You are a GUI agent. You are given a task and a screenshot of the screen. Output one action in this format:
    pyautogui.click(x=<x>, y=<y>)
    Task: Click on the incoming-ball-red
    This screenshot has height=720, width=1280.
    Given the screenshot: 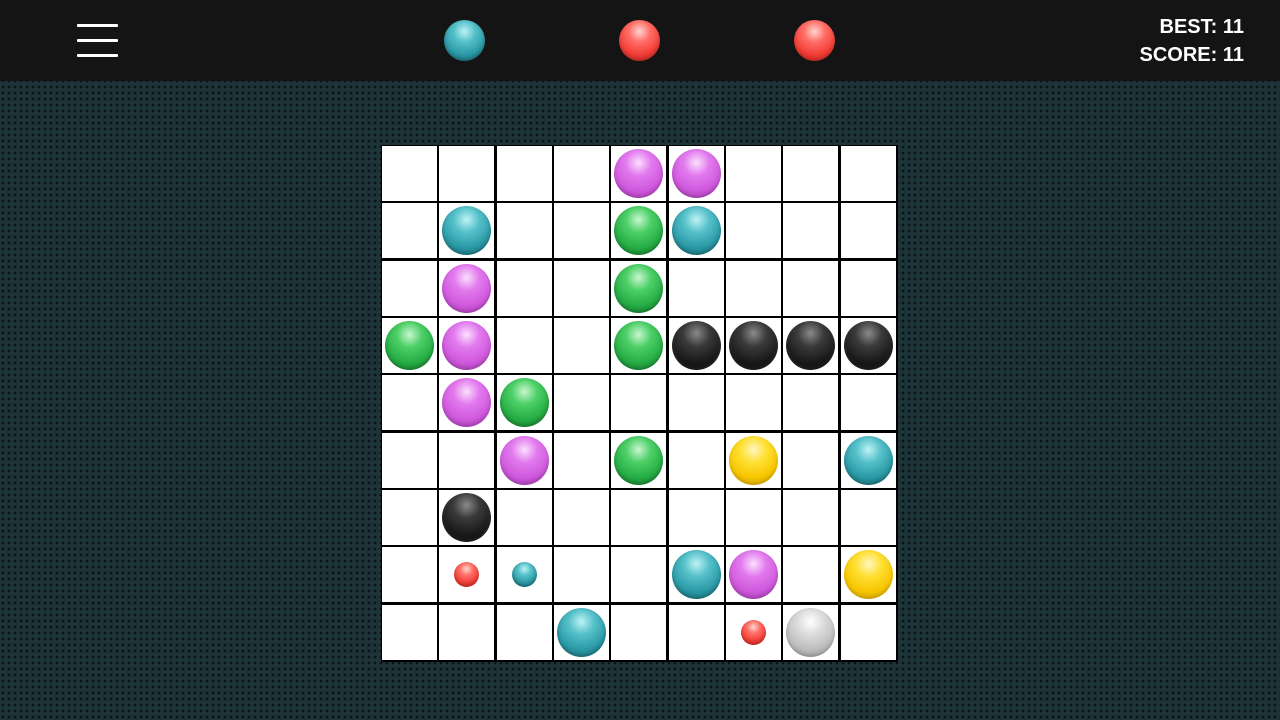 What is the action you would take?
    pyautogui.click(x=466, y=574)
    